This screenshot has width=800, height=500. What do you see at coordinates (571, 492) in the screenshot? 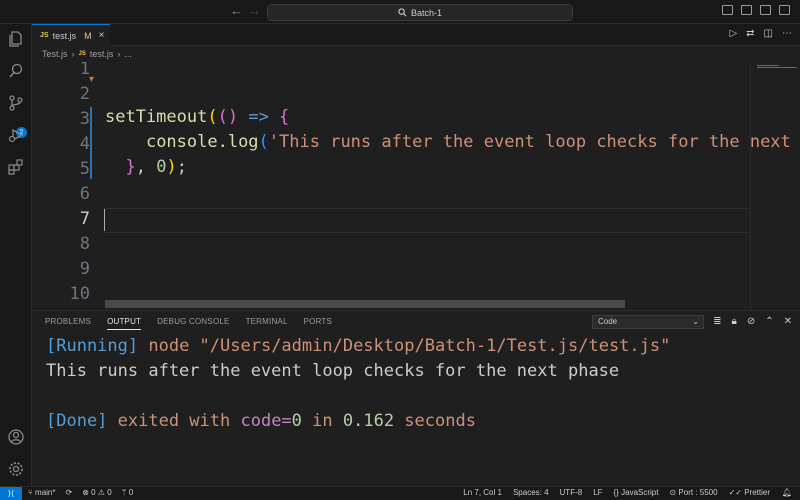
I see `encoding: UTF-8` at bounding box center [571, 492].